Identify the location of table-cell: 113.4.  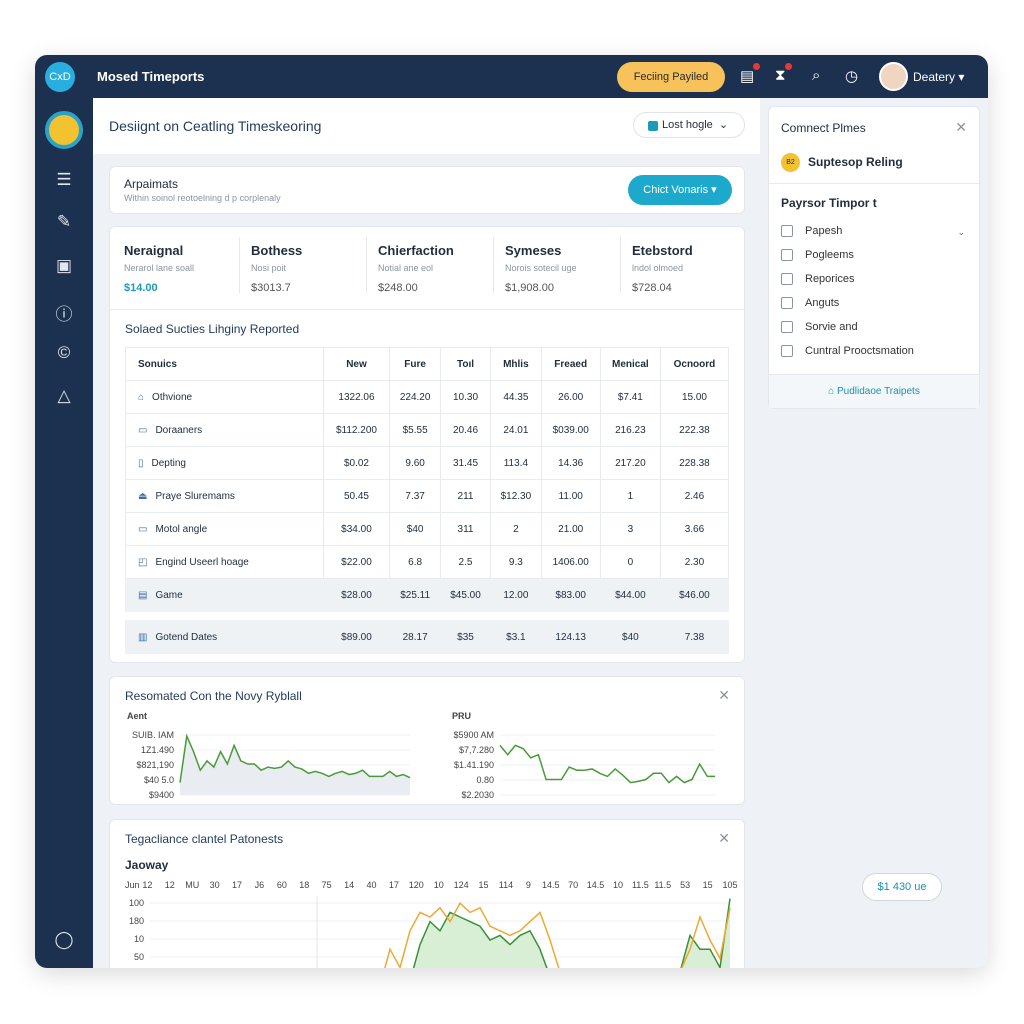
(516, 463).